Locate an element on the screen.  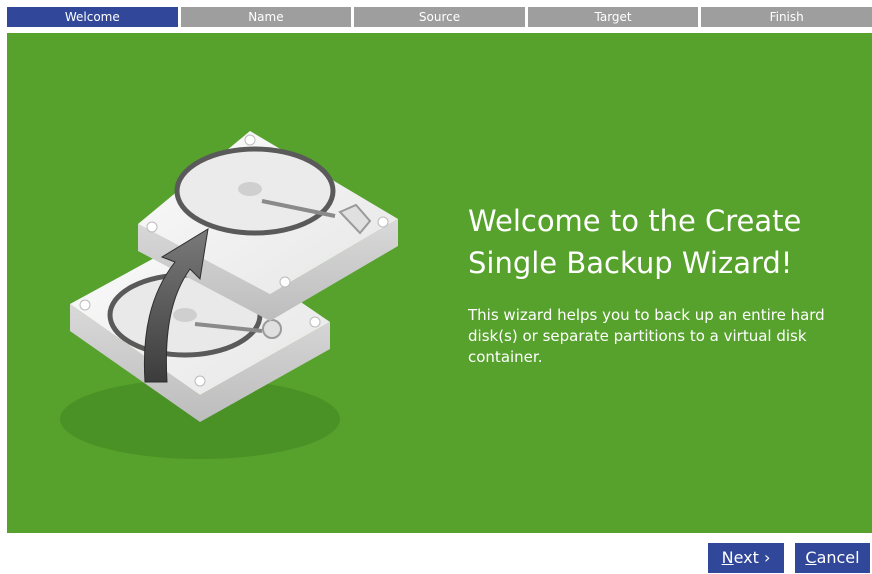
welcome-title-line-1: Welcome to the Create is located at coordinates (635, 221).